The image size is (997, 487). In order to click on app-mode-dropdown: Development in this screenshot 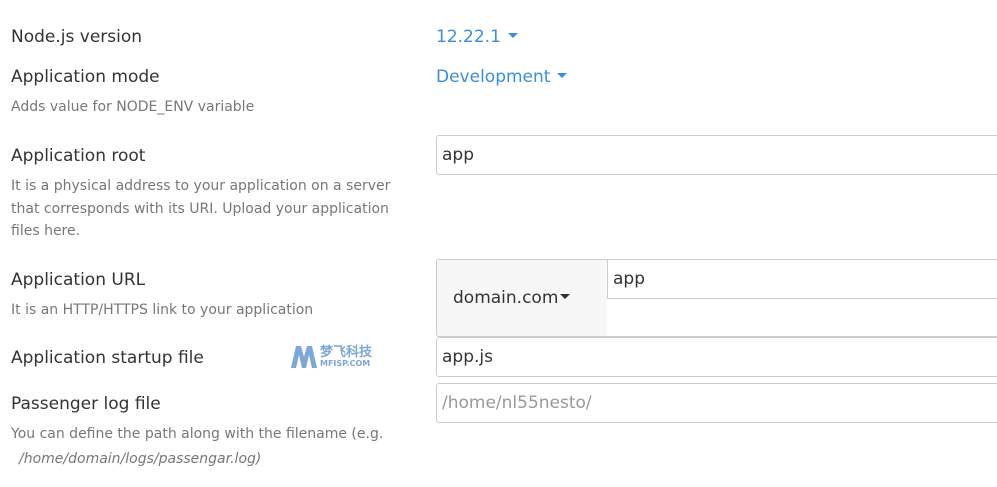, I will do `click(502, 77)`.